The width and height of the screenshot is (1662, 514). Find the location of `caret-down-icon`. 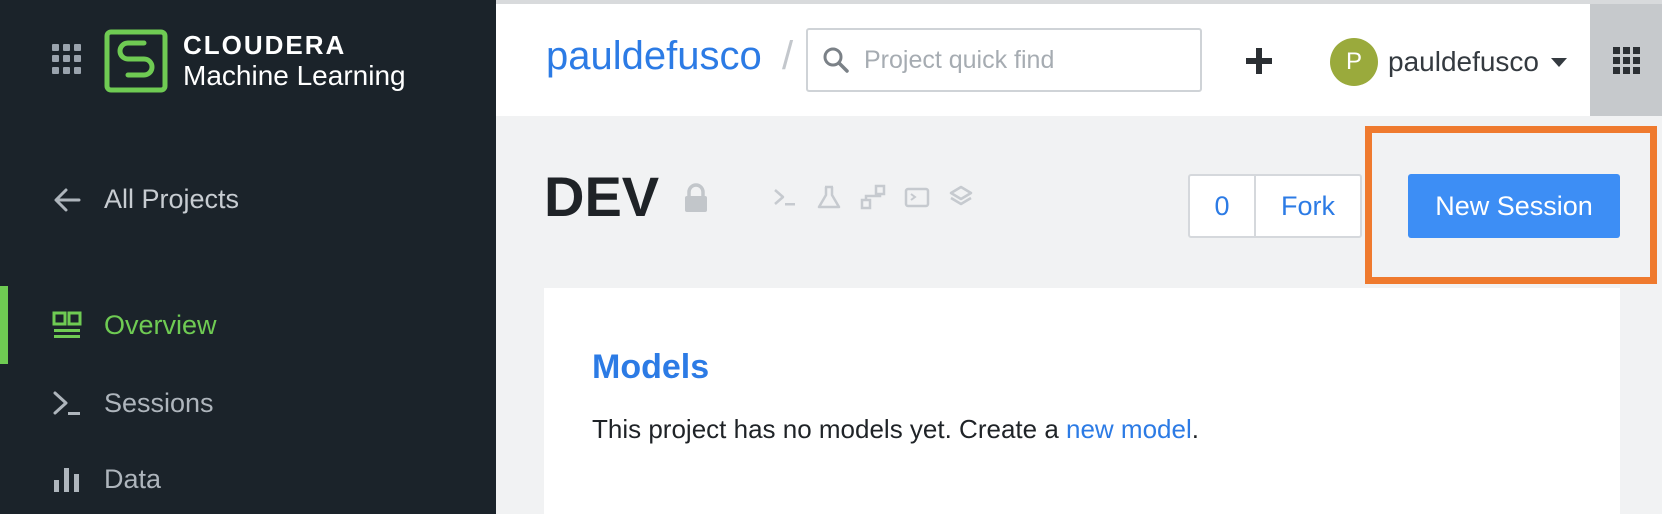

caret-down-icon is located at coordinates (1559, 62).